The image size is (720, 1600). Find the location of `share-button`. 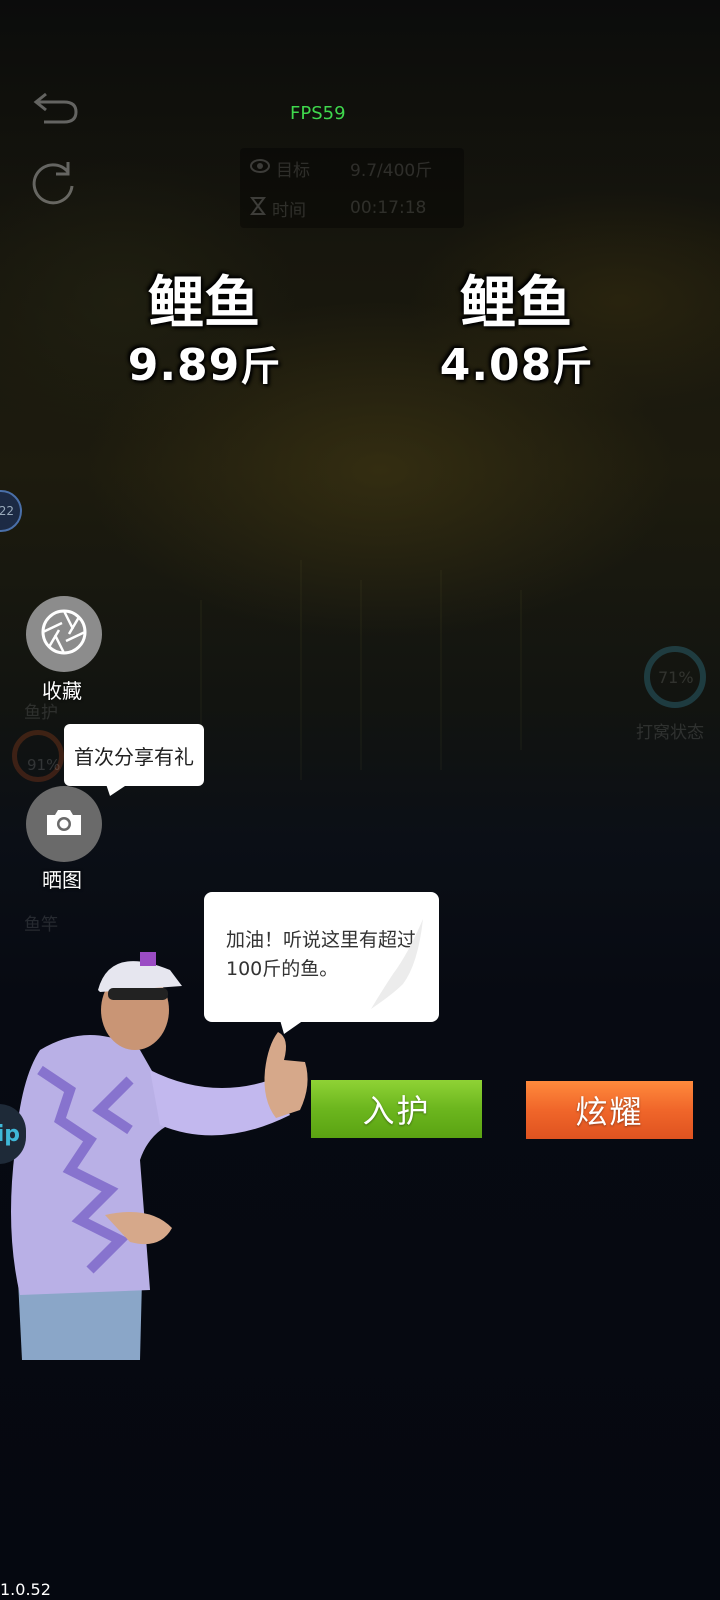

share-button is located at coordinates (64, 824).